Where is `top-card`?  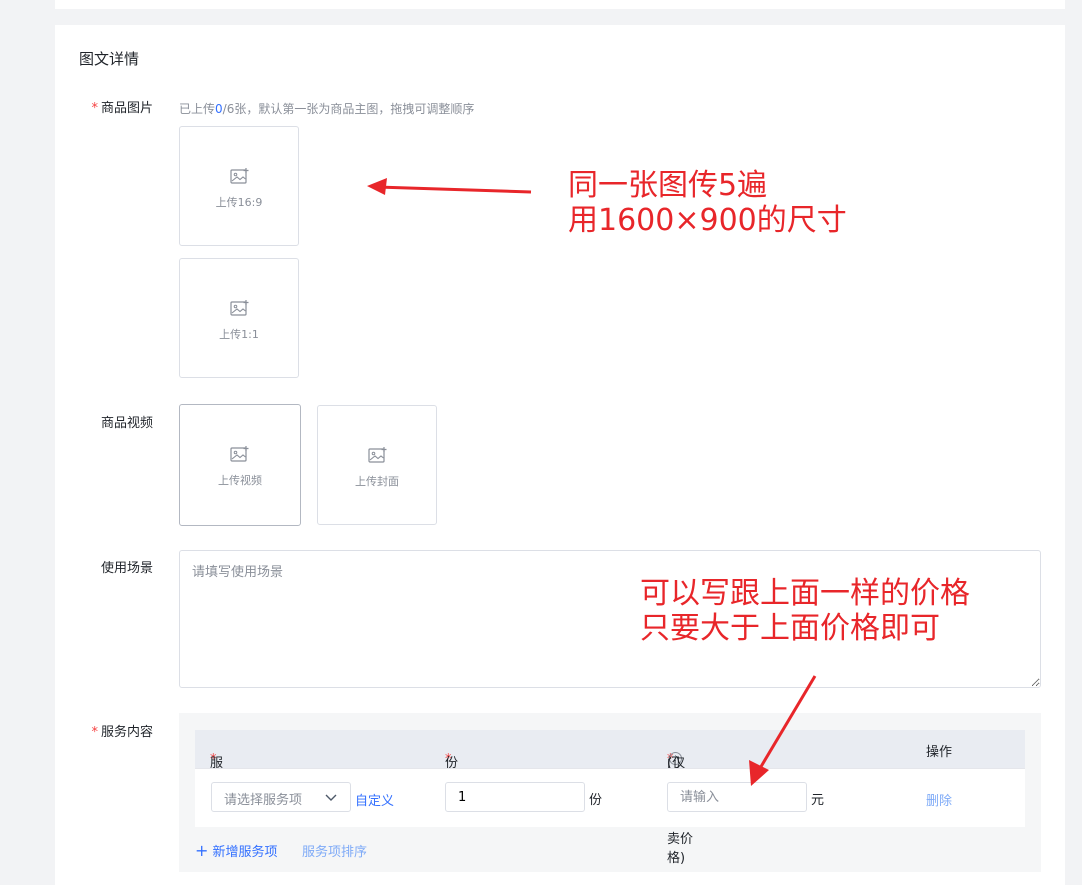 top-card is located at coordinates (560, 4).